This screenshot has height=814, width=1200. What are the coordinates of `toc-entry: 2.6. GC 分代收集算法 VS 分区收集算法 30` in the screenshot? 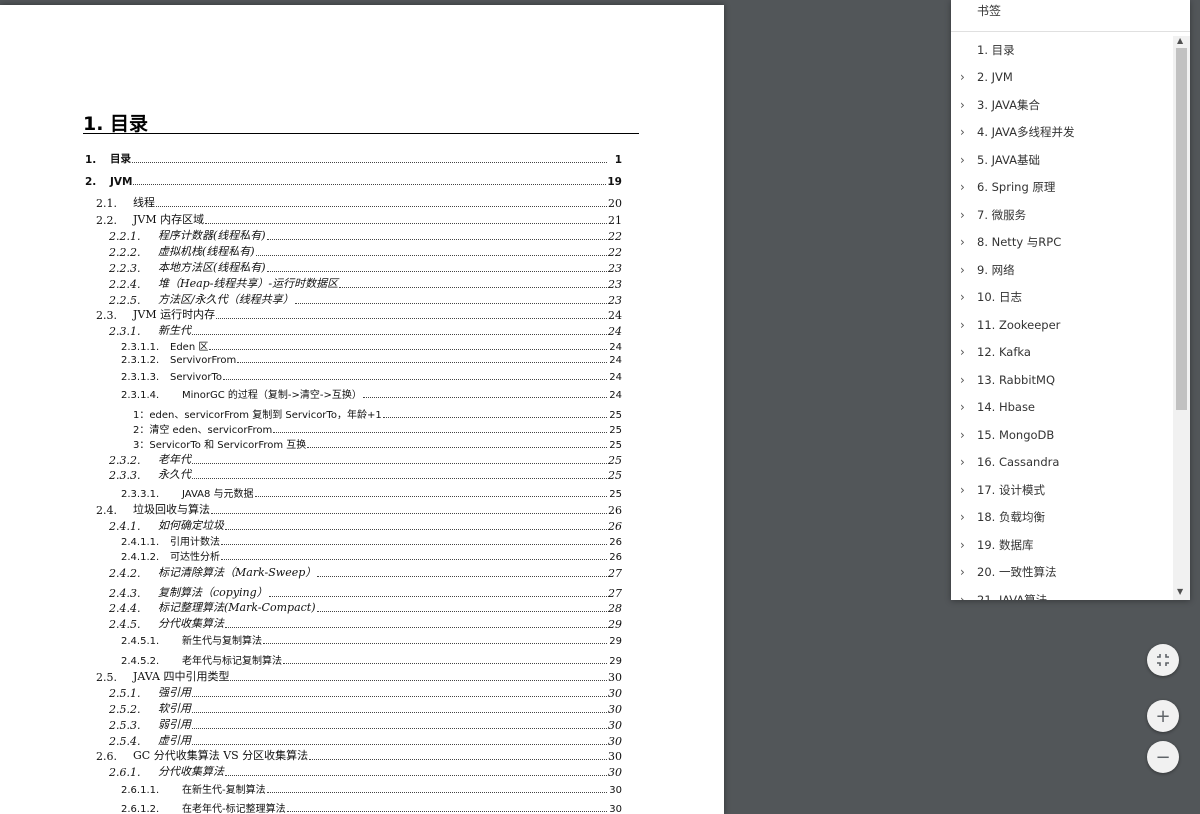 It's located at (311, 756).